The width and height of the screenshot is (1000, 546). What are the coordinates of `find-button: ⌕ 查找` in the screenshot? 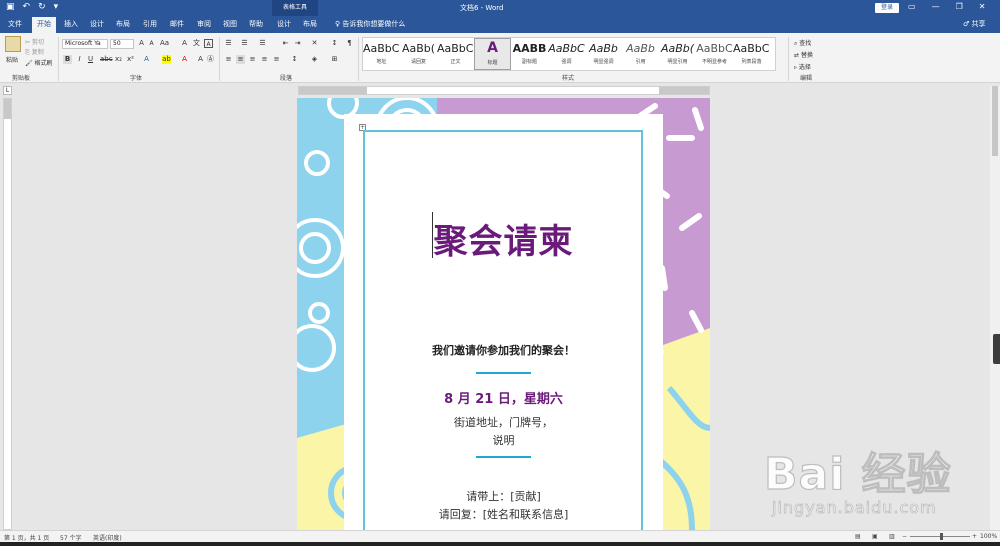 It's located at (802, 43).